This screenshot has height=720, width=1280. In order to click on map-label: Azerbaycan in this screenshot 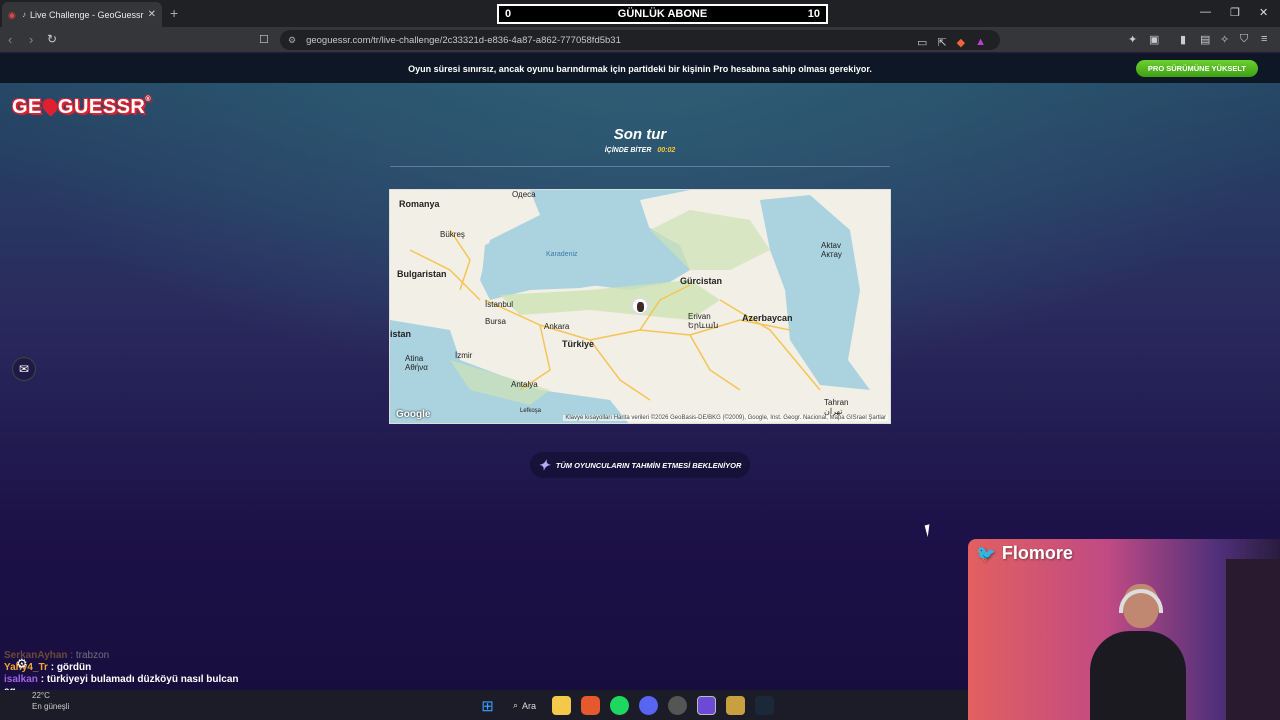, I will do `click(767, 318)`.